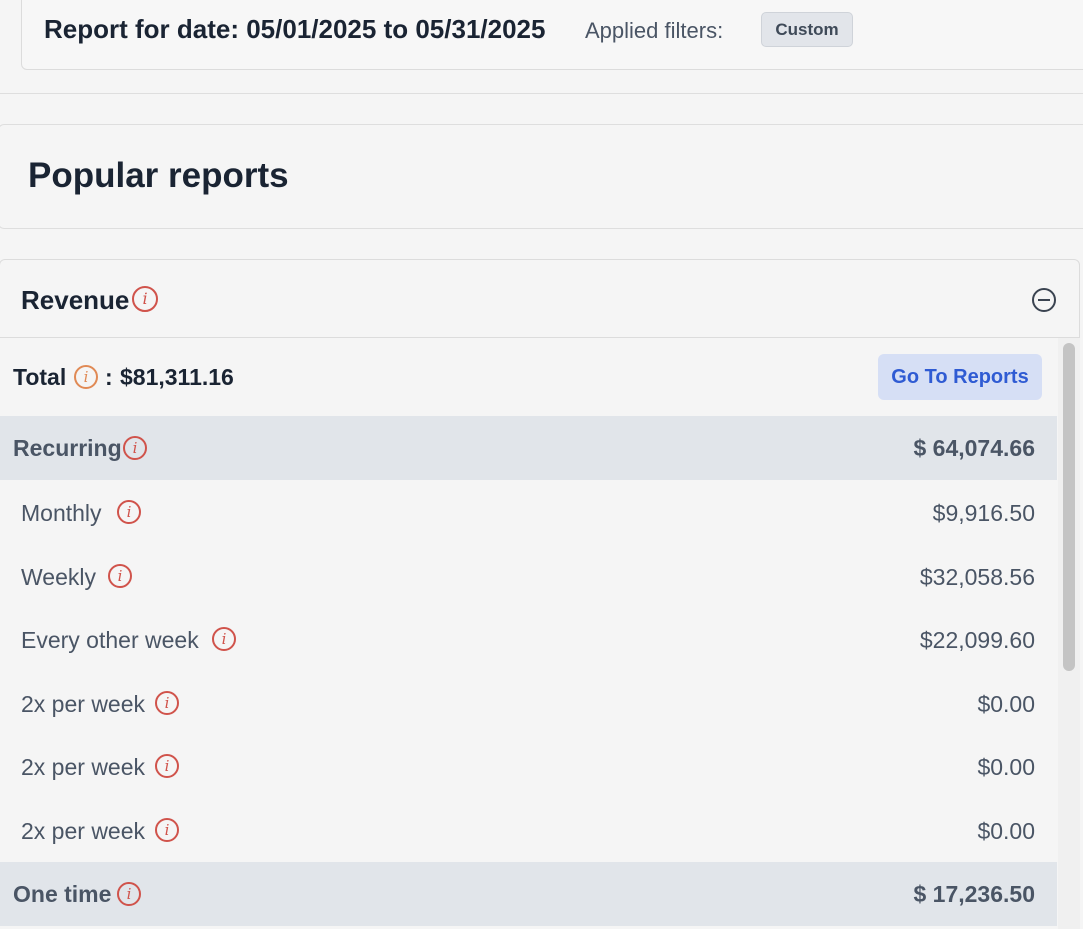  What do you see at coordinates (75, 300) in the screenshot?
I see `revenue-title: Revenue` at bounding box center [75, 300].